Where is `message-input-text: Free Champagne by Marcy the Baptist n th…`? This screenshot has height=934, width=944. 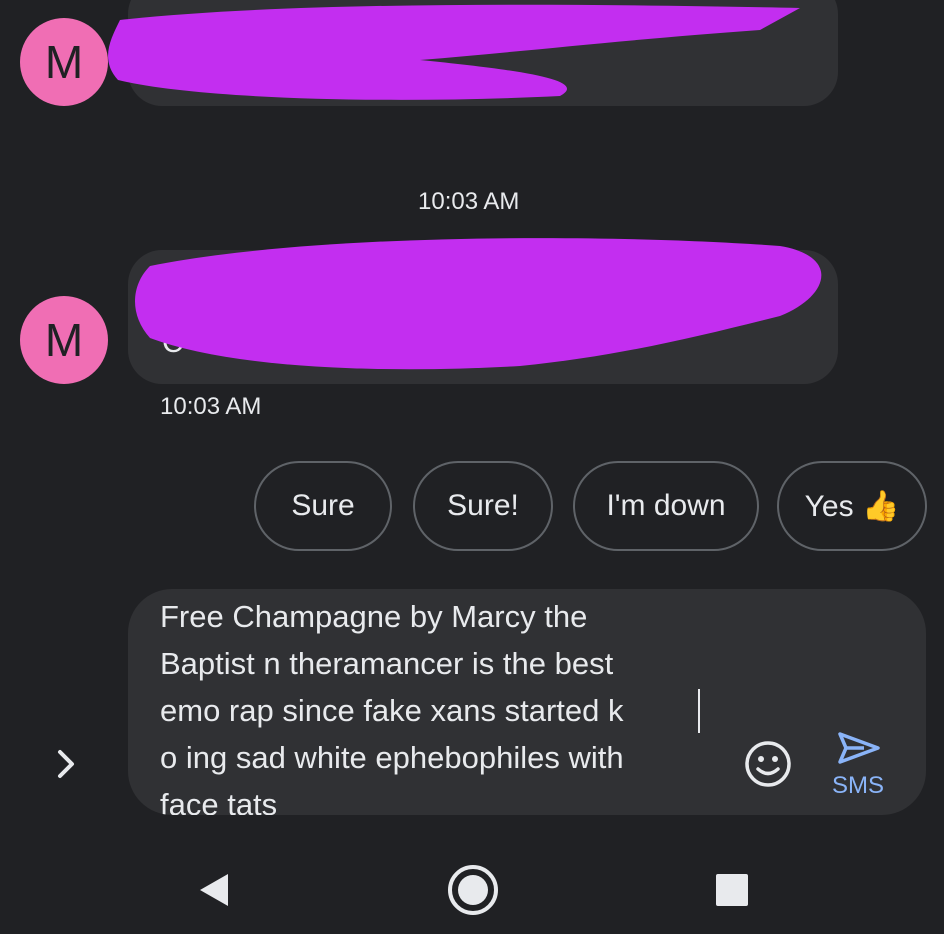
message-input-text: Free Champagne by Marcy the Baptist n th… is located at coordinates (440, 704).